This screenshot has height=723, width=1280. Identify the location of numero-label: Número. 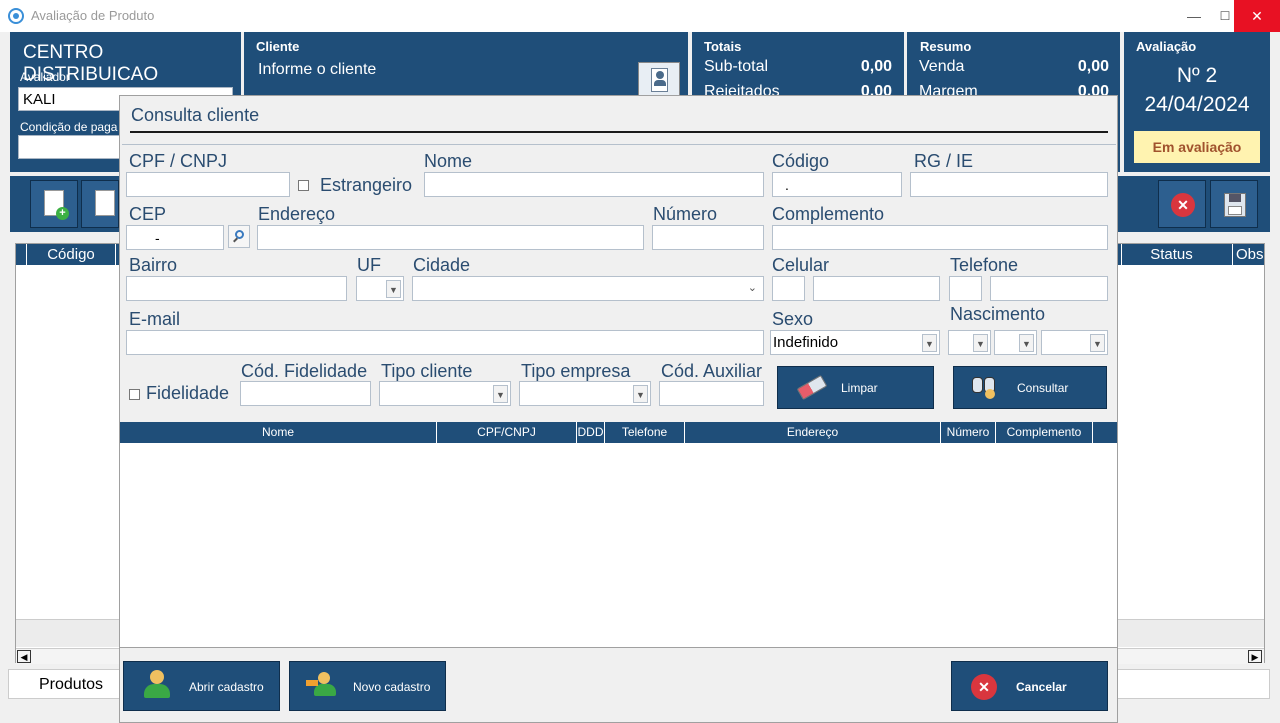
(685, 214).